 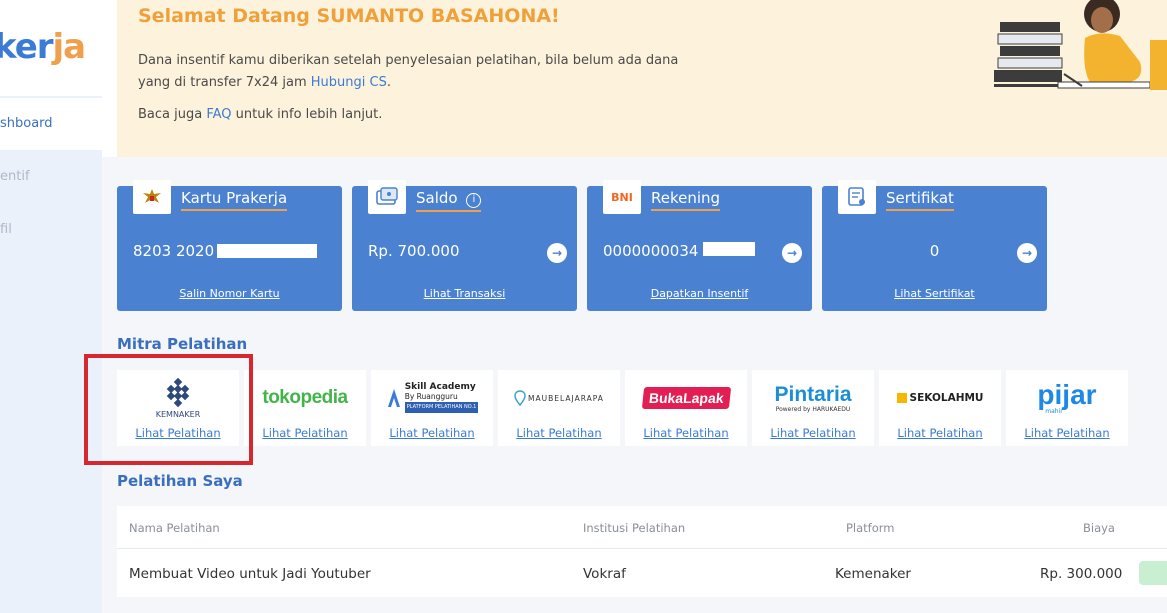 What do you see at coordinates (437, 198) in the screenshot?
I see `card-title-text: Saldo` at bounding box center [437, 198].